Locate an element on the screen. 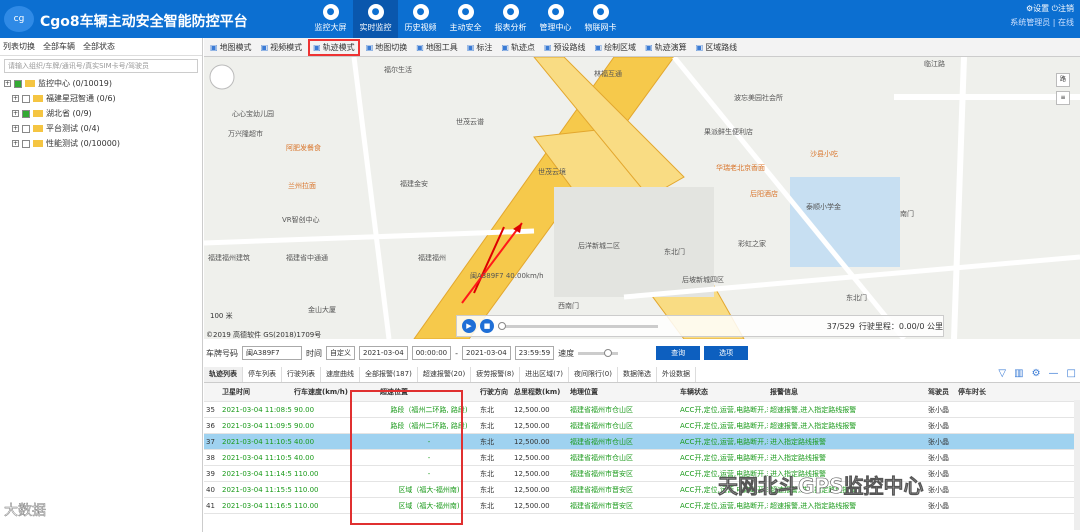  tree-node: + 平台测试 (0/4) is located at coordinates (101, 128).